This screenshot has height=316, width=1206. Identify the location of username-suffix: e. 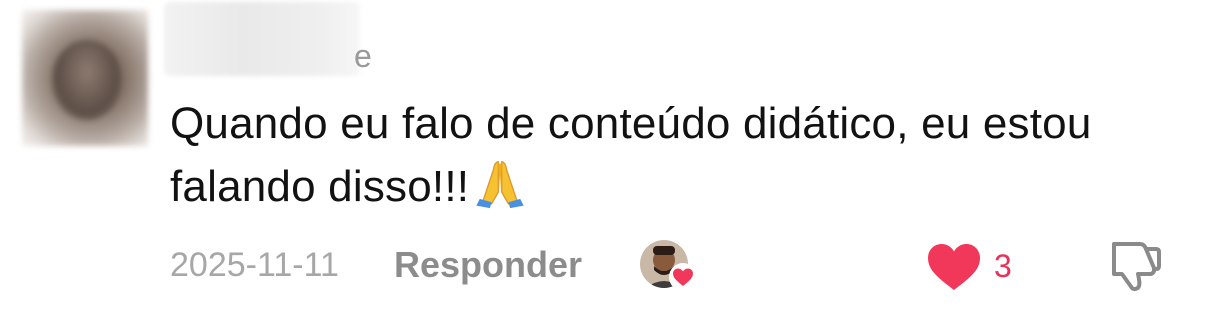
(363, 56).